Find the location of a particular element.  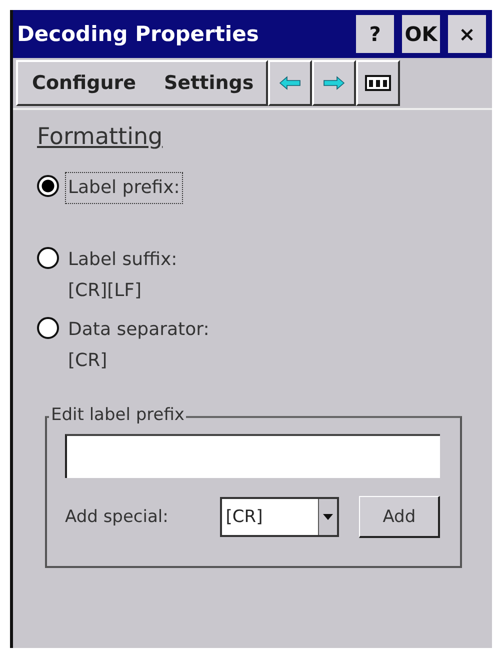

section-heading: Formatting is located at coordinates (100, 137).